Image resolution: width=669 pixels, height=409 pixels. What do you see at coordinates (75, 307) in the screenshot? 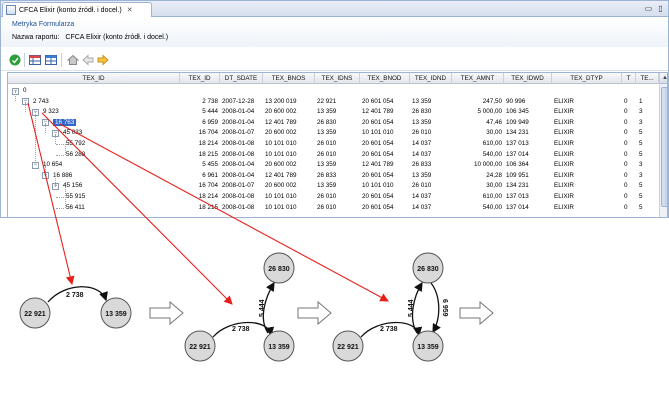
I see `graph-stage-1: 2 738 22 921 13 359` at bounding box center [75, 307].